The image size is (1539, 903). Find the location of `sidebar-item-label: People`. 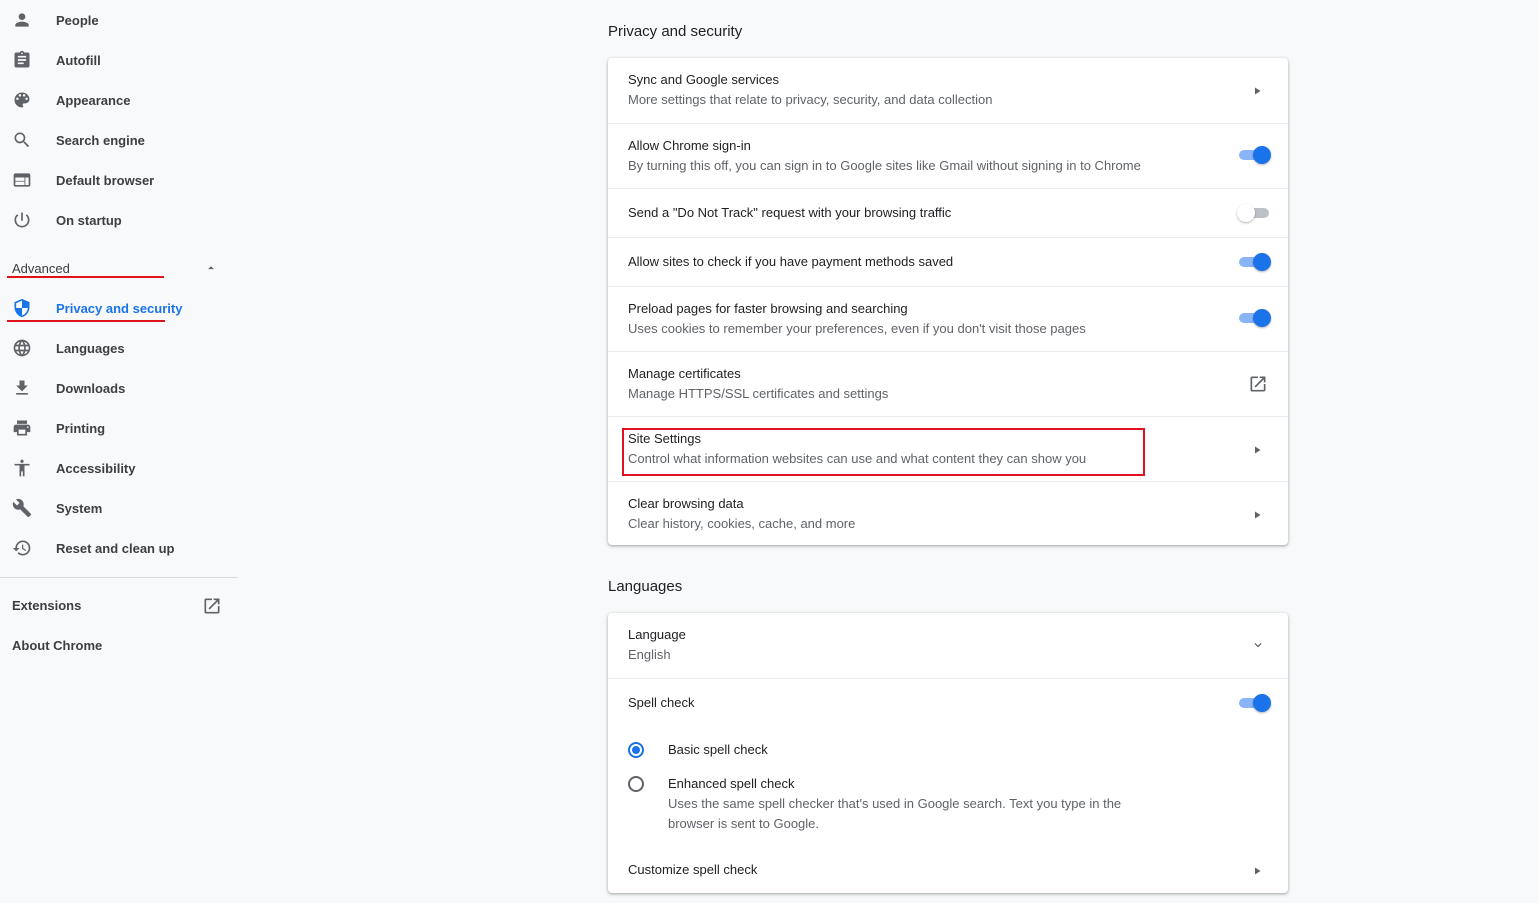

sidebar-item-label: People is located at coordinates (77, 20).